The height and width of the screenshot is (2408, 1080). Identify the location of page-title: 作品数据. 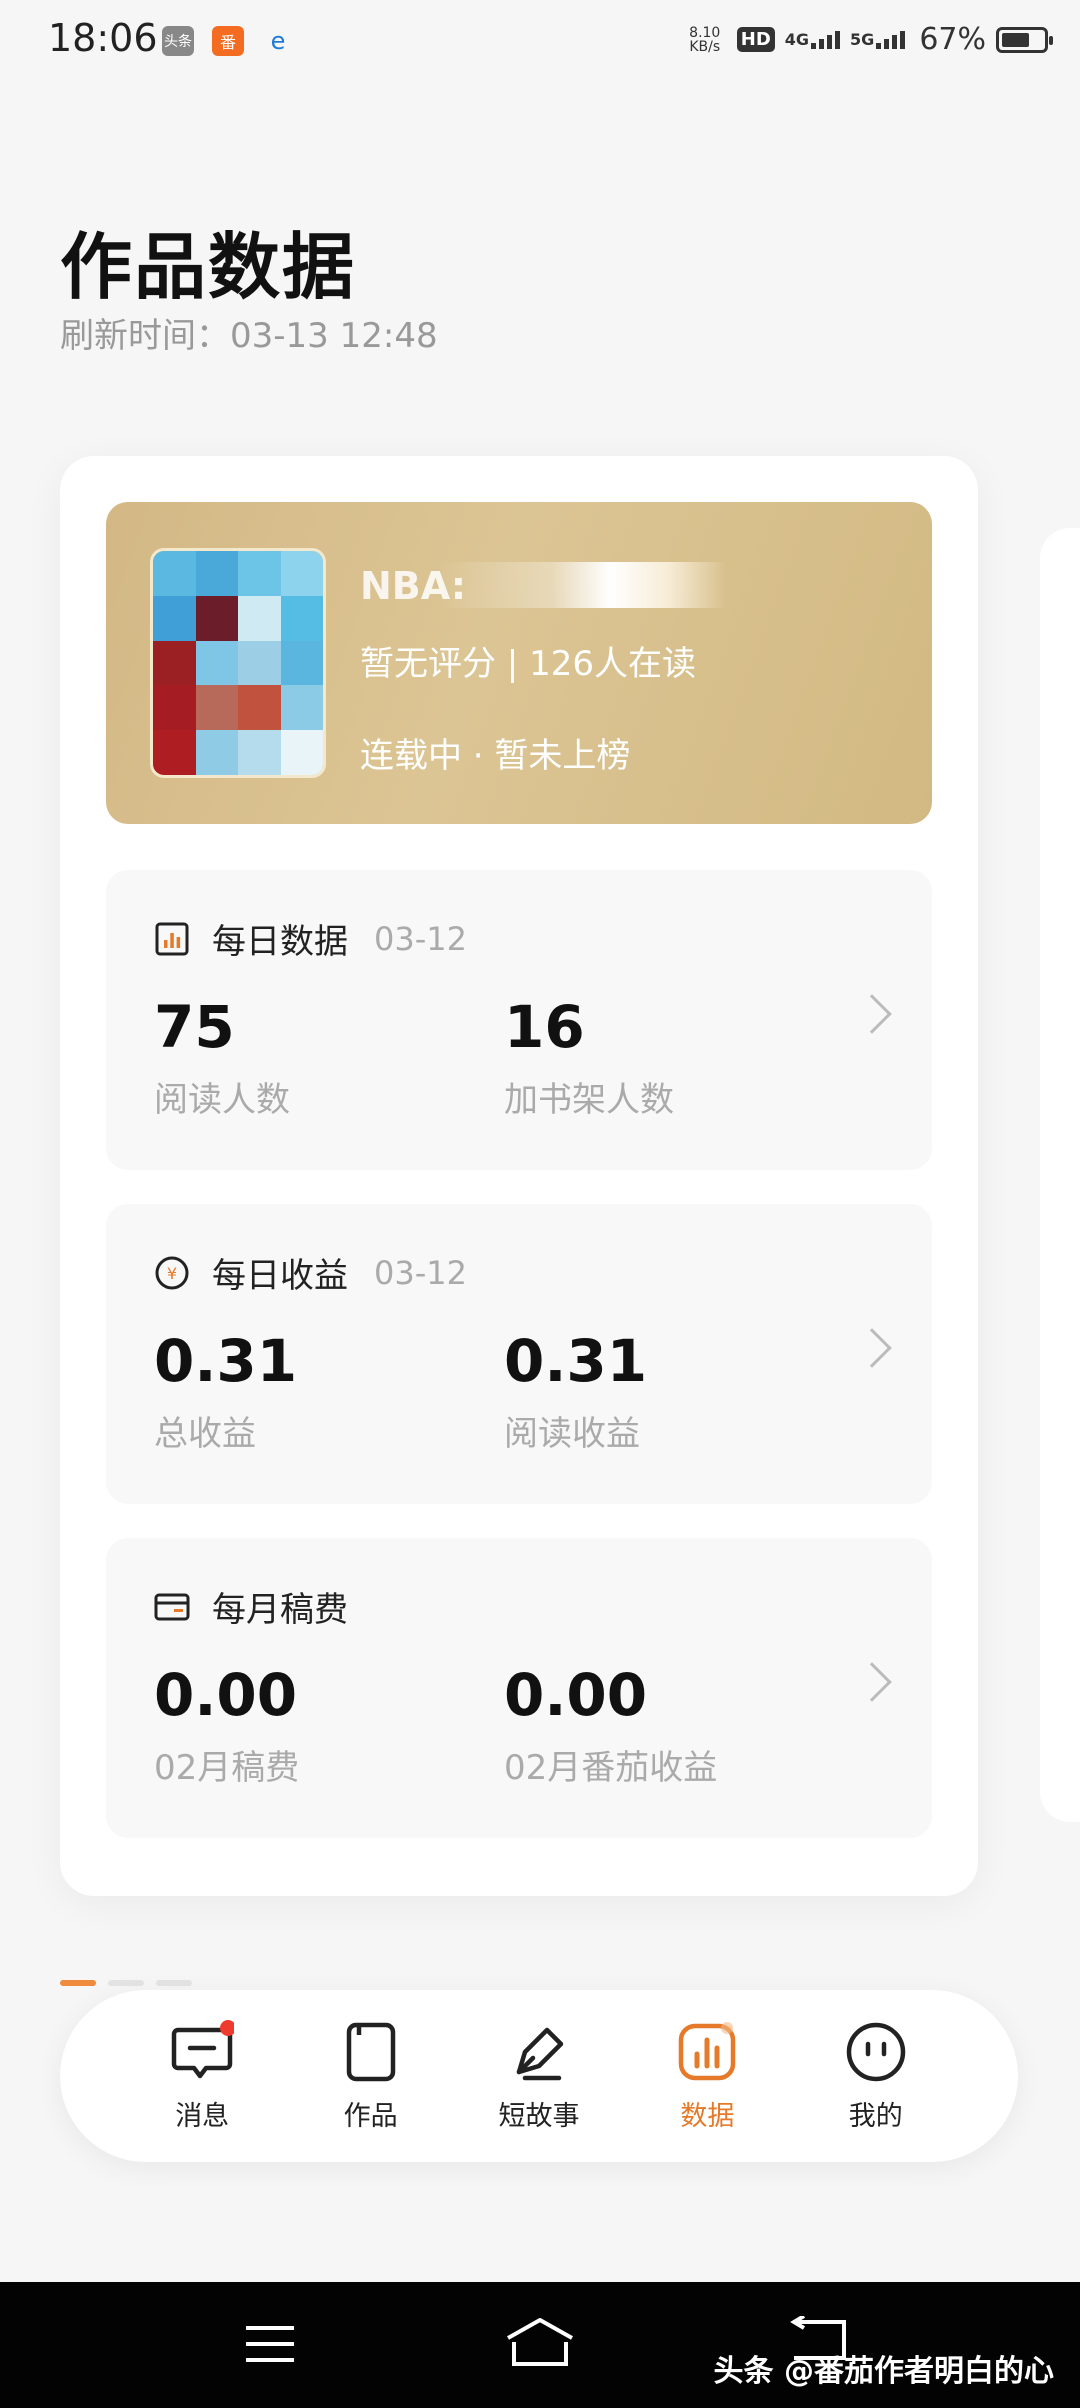
(208, 266).